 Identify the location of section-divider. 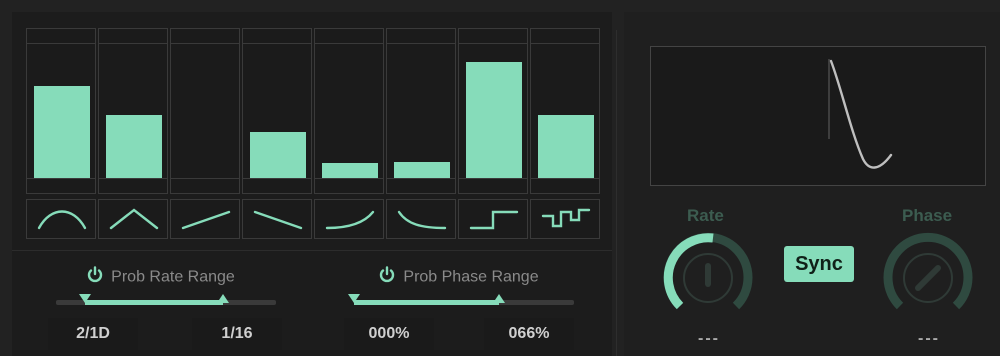
(616, 193).